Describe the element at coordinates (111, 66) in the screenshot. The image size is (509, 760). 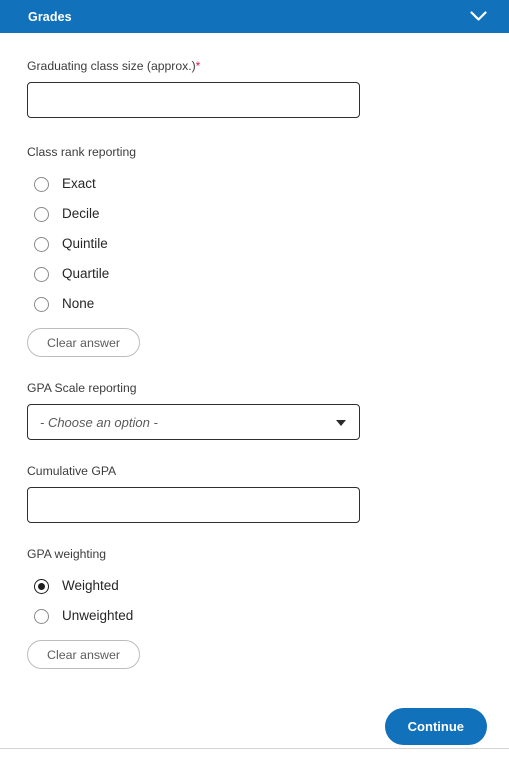
I see `class-size-label-text: Graduating class size (approx.)` at that location.